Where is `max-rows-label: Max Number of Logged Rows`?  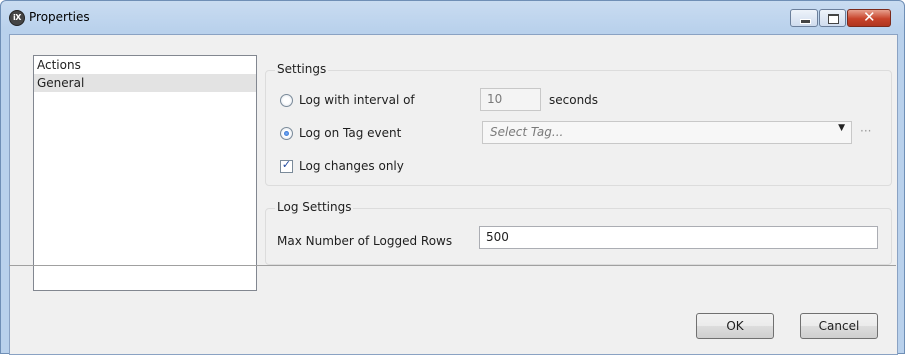
max-rows-label: Max Number of Logged Rows is located at coordinates (365, 241).